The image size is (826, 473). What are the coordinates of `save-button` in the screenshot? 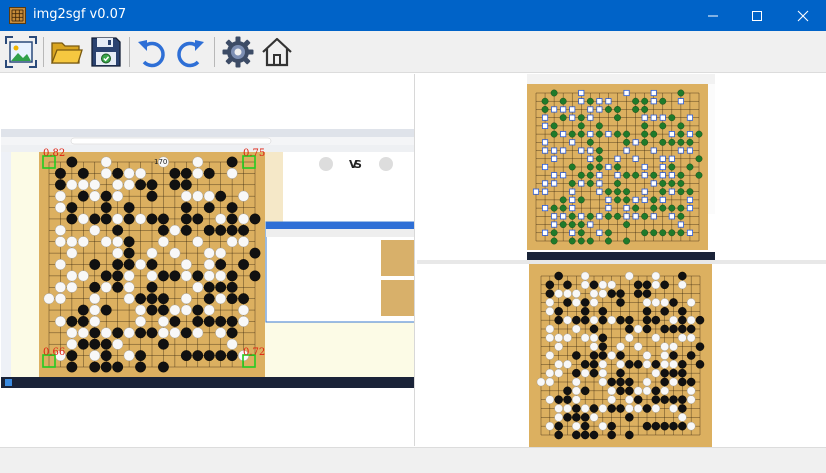 It's located at (106, 52).